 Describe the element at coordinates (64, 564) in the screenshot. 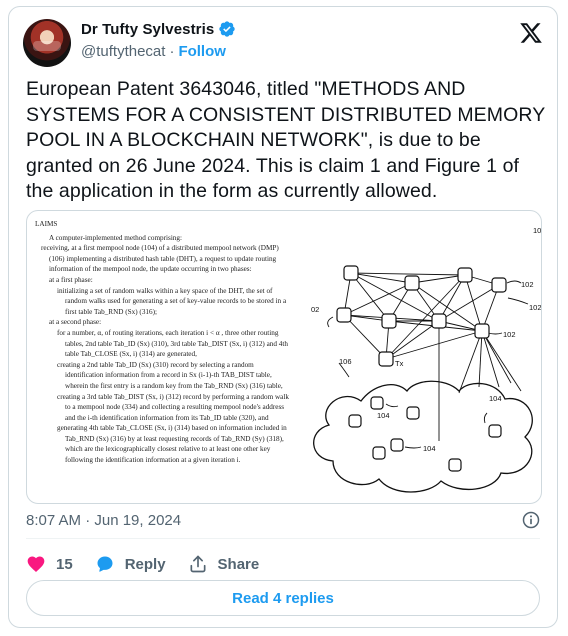

I see `like-count: 15` at that location.